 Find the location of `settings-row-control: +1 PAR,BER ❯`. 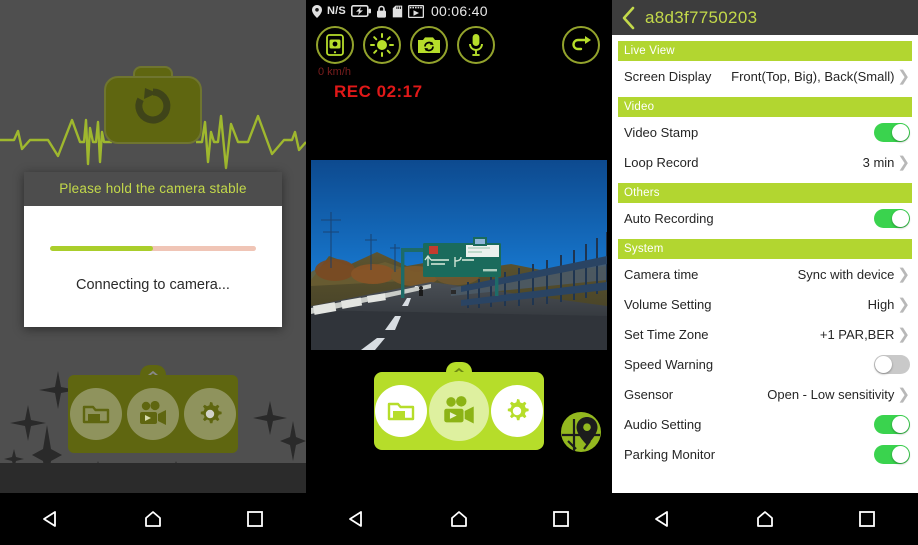

settings-row-control: +1 PAR,BER ❯ is located at coordinates (865, 334).